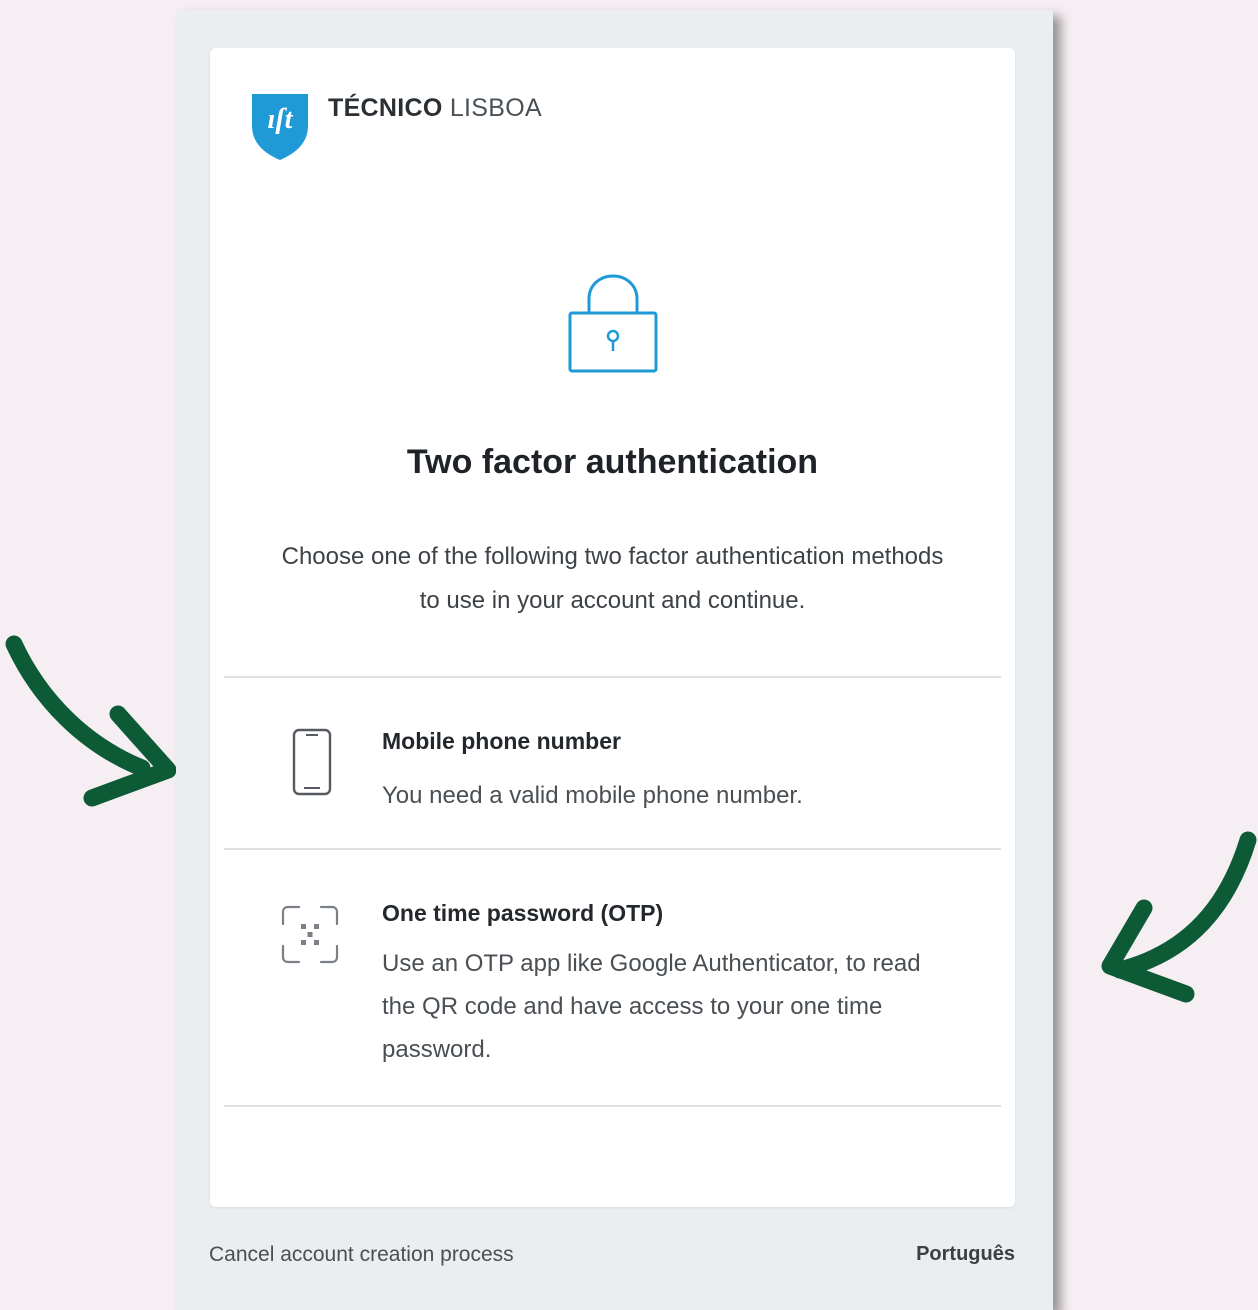 The width and height of the screenshot is (1258, 1310). What do you see at coordinates (612, 1106) in the screenshot?
I see `divider` at bounding box center [612, 1106].